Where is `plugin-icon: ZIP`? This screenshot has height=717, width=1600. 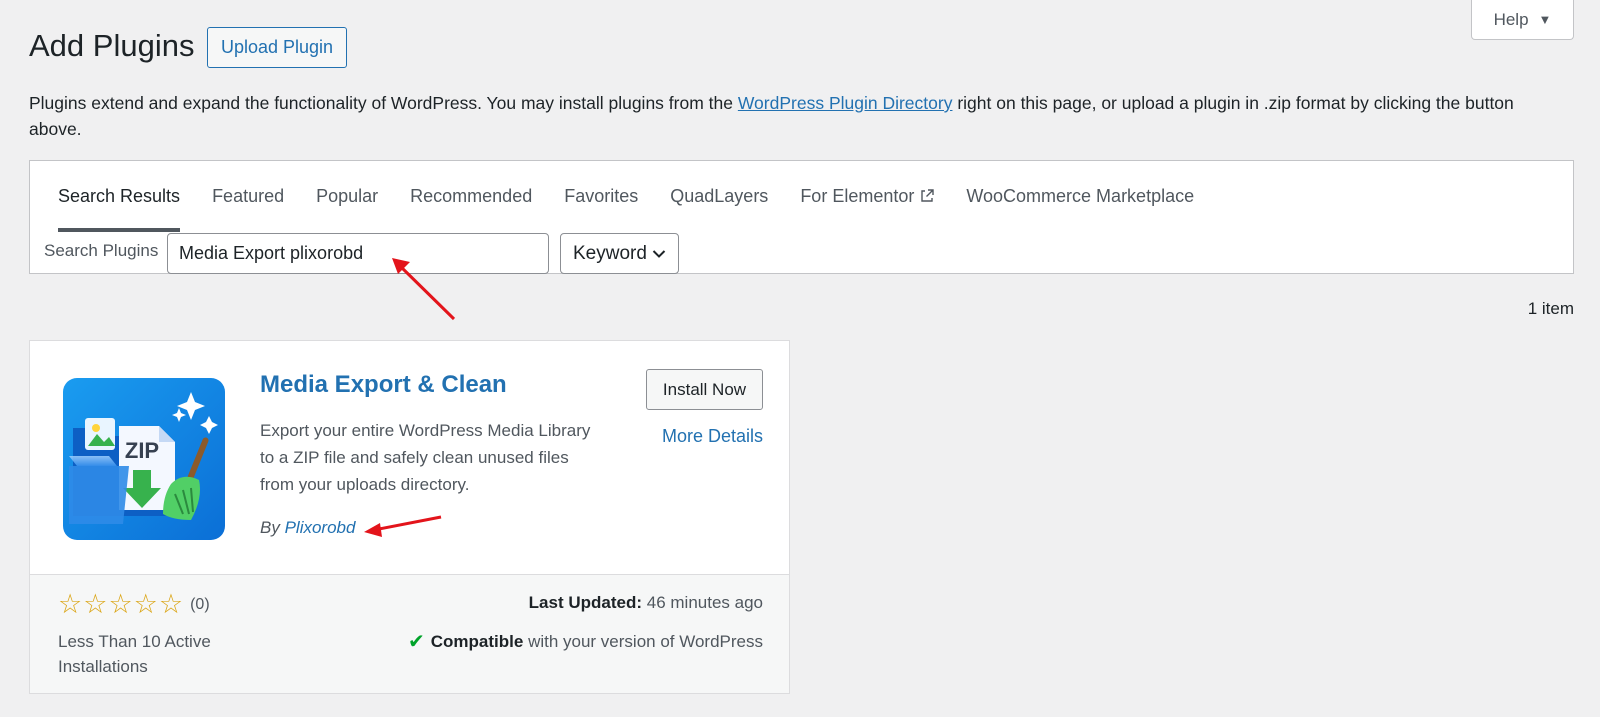
plugin-icon: ZIP is located at coordinates (144, 459).